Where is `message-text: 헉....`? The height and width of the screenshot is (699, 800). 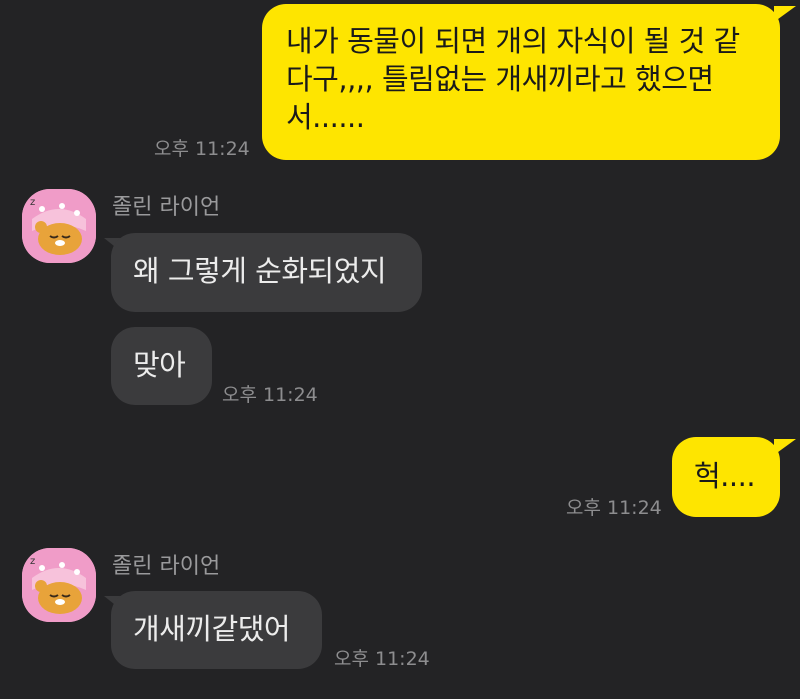
message-text: 헉.... is located at coordinates (725, 476).